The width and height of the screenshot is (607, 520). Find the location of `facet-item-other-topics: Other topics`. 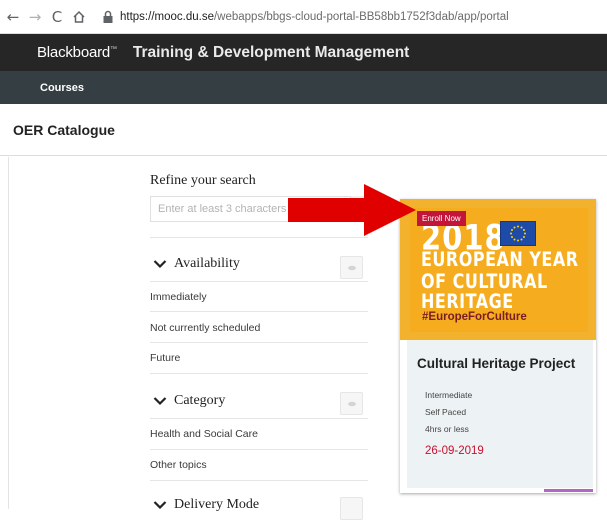

facet-item-other-topics: Other topics is located at coordinates (178, 465).